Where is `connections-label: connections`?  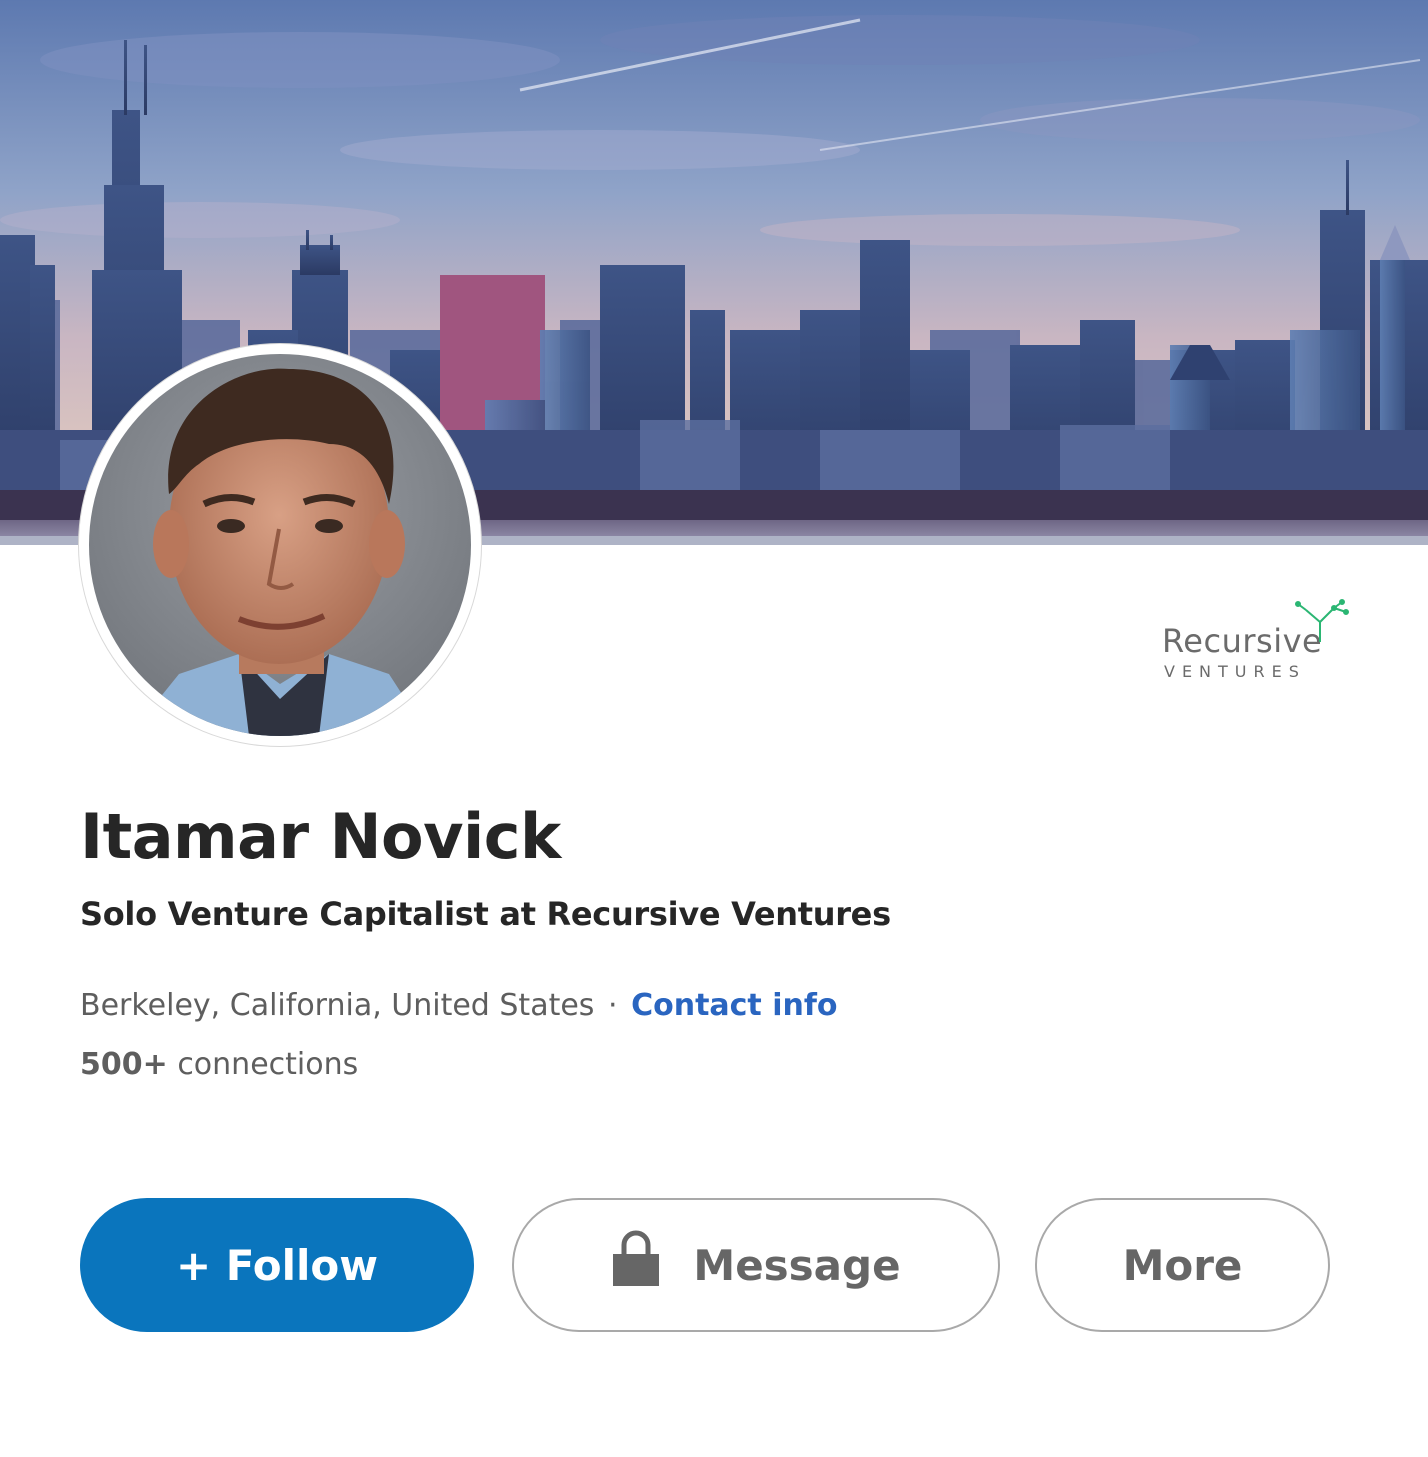
connections-label: connections is located at coordinates (268, 1064).